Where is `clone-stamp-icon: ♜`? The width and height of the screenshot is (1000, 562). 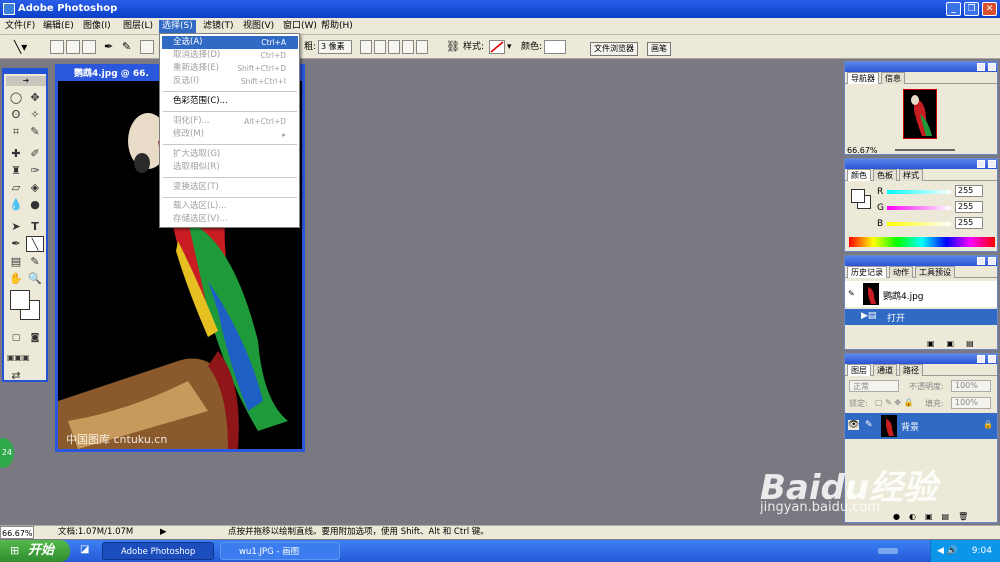
clone-stamp-icon: ♜ is located at coordinates (16, 171).